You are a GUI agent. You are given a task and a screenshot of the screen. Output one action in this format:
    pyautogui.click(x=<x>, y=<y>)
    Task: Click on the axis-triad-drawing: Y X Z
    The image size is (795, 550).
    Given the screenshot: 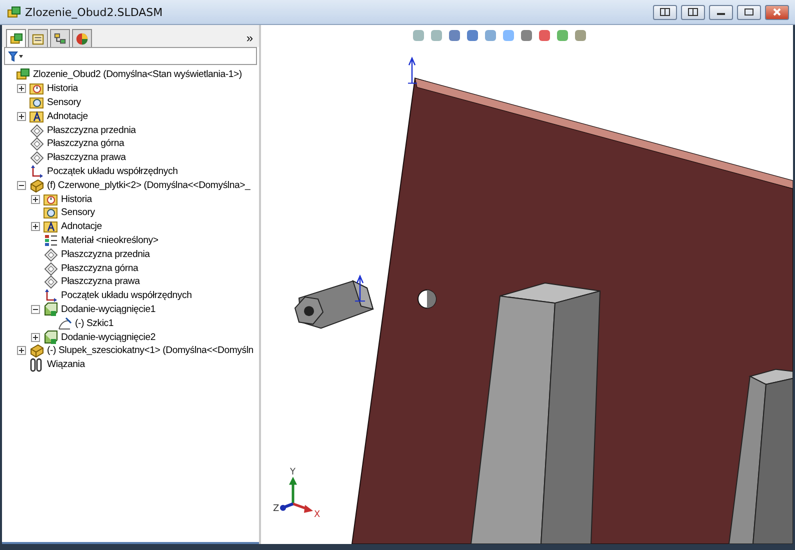 What is the action you would take?
    pyautogui.click(x=296, y=494)
    